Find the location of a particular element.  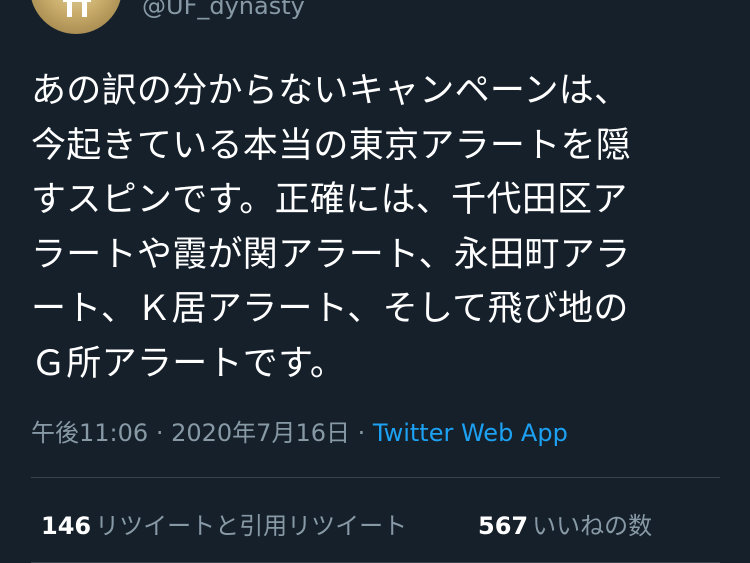

tweet-text-line: あの訳の分からないキャンペーンは、 is located at coordinates (330, 91).